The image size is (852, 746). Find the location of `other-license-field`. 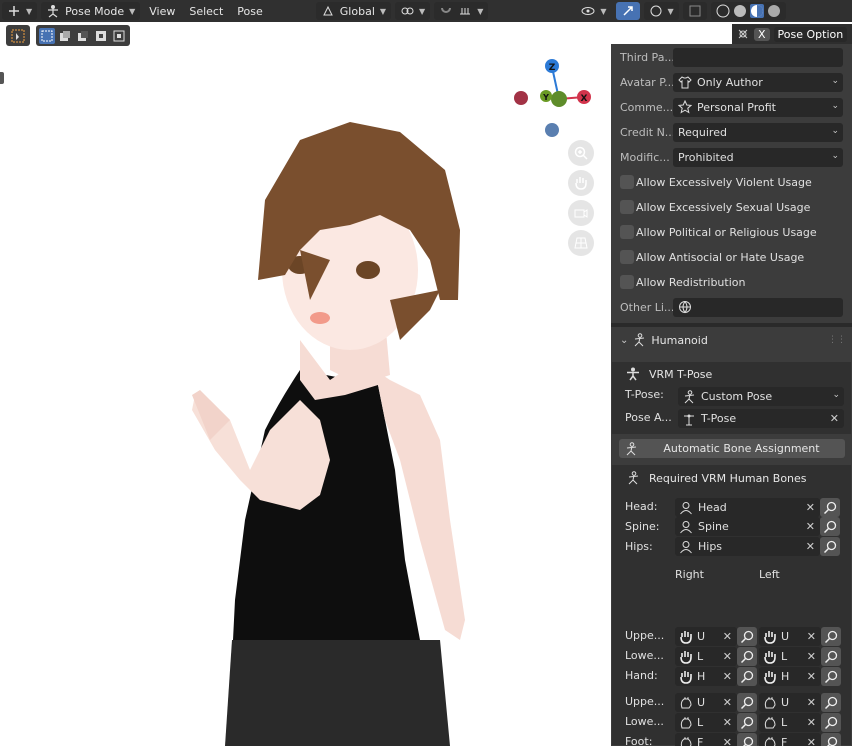

other-license-field is located at coordinates (758, 307).